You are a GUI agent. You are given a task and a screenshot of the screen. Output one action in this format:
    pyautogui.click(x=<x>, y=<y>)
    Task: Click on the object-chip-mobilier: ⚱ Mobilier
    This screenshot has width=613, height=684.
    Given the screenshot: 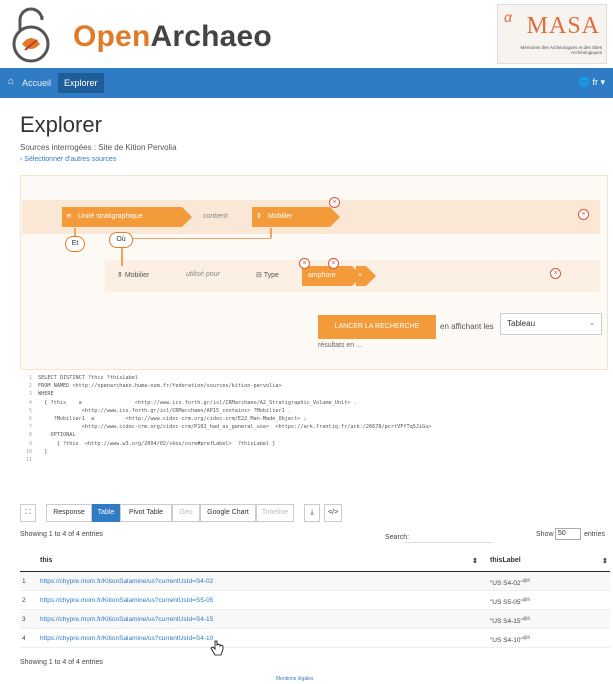 What is the action you would take?
    pyautogui.click(x=296, y=217)
    